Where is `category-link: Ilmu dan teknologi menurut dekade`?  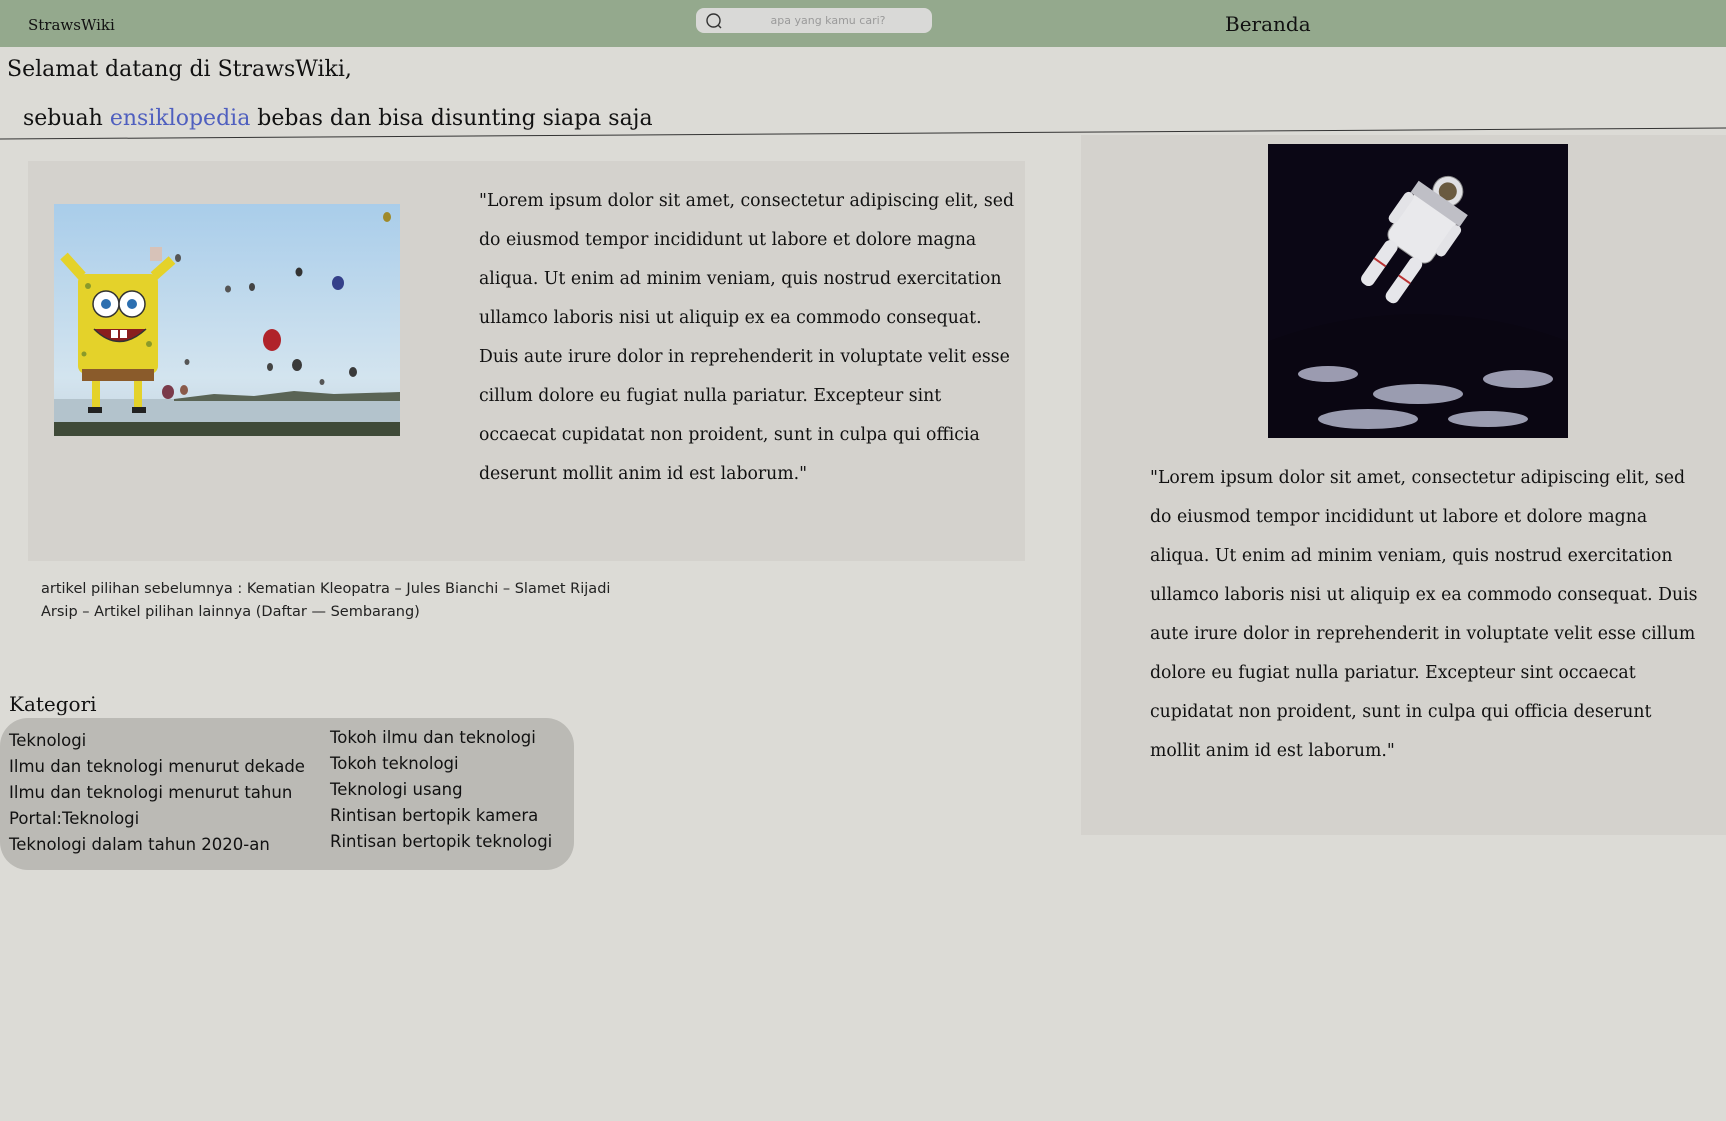 category-link: Ilmu dan teknologi menurut dekade is located at coordinates (157, 767).